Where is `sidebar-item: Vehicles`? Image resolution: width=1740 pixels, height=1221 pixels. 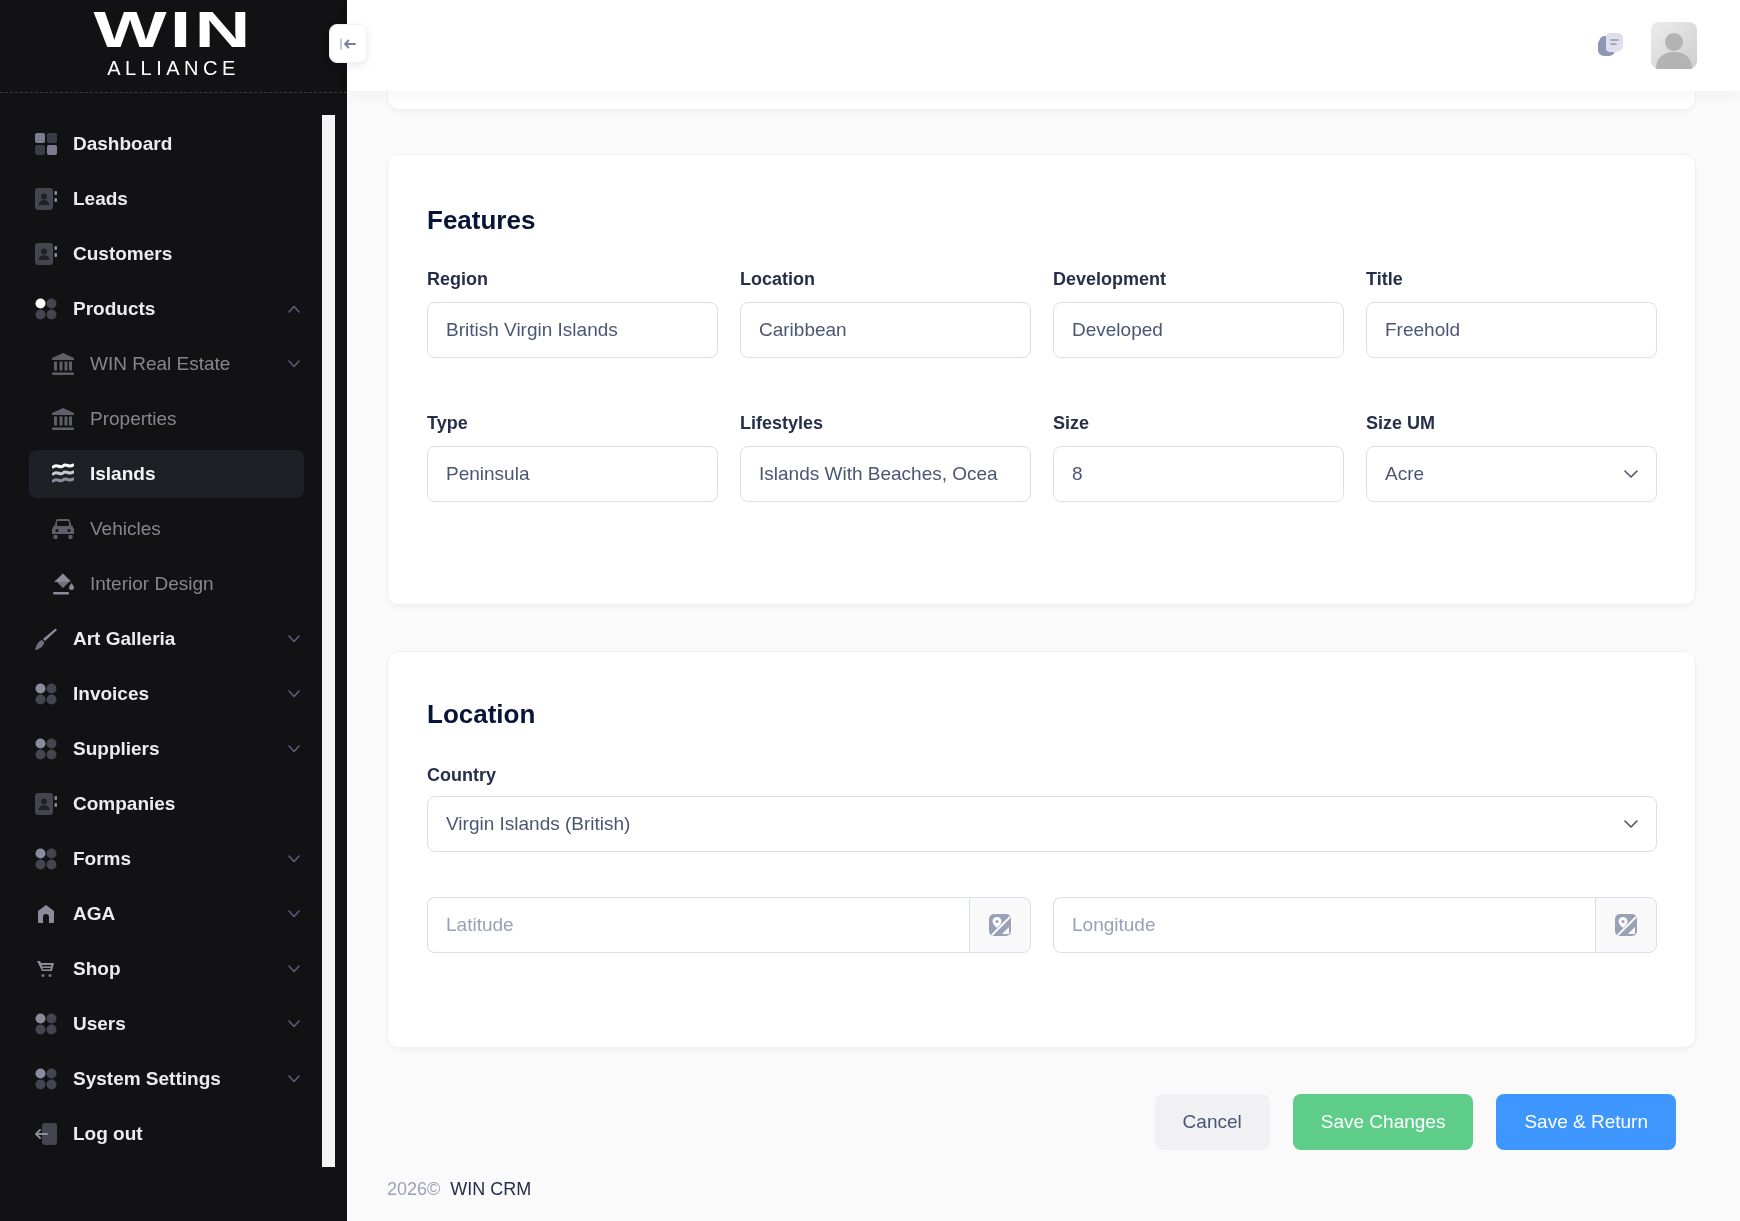 sidebar-item: Vehicles is located at coordinates (166, 529).